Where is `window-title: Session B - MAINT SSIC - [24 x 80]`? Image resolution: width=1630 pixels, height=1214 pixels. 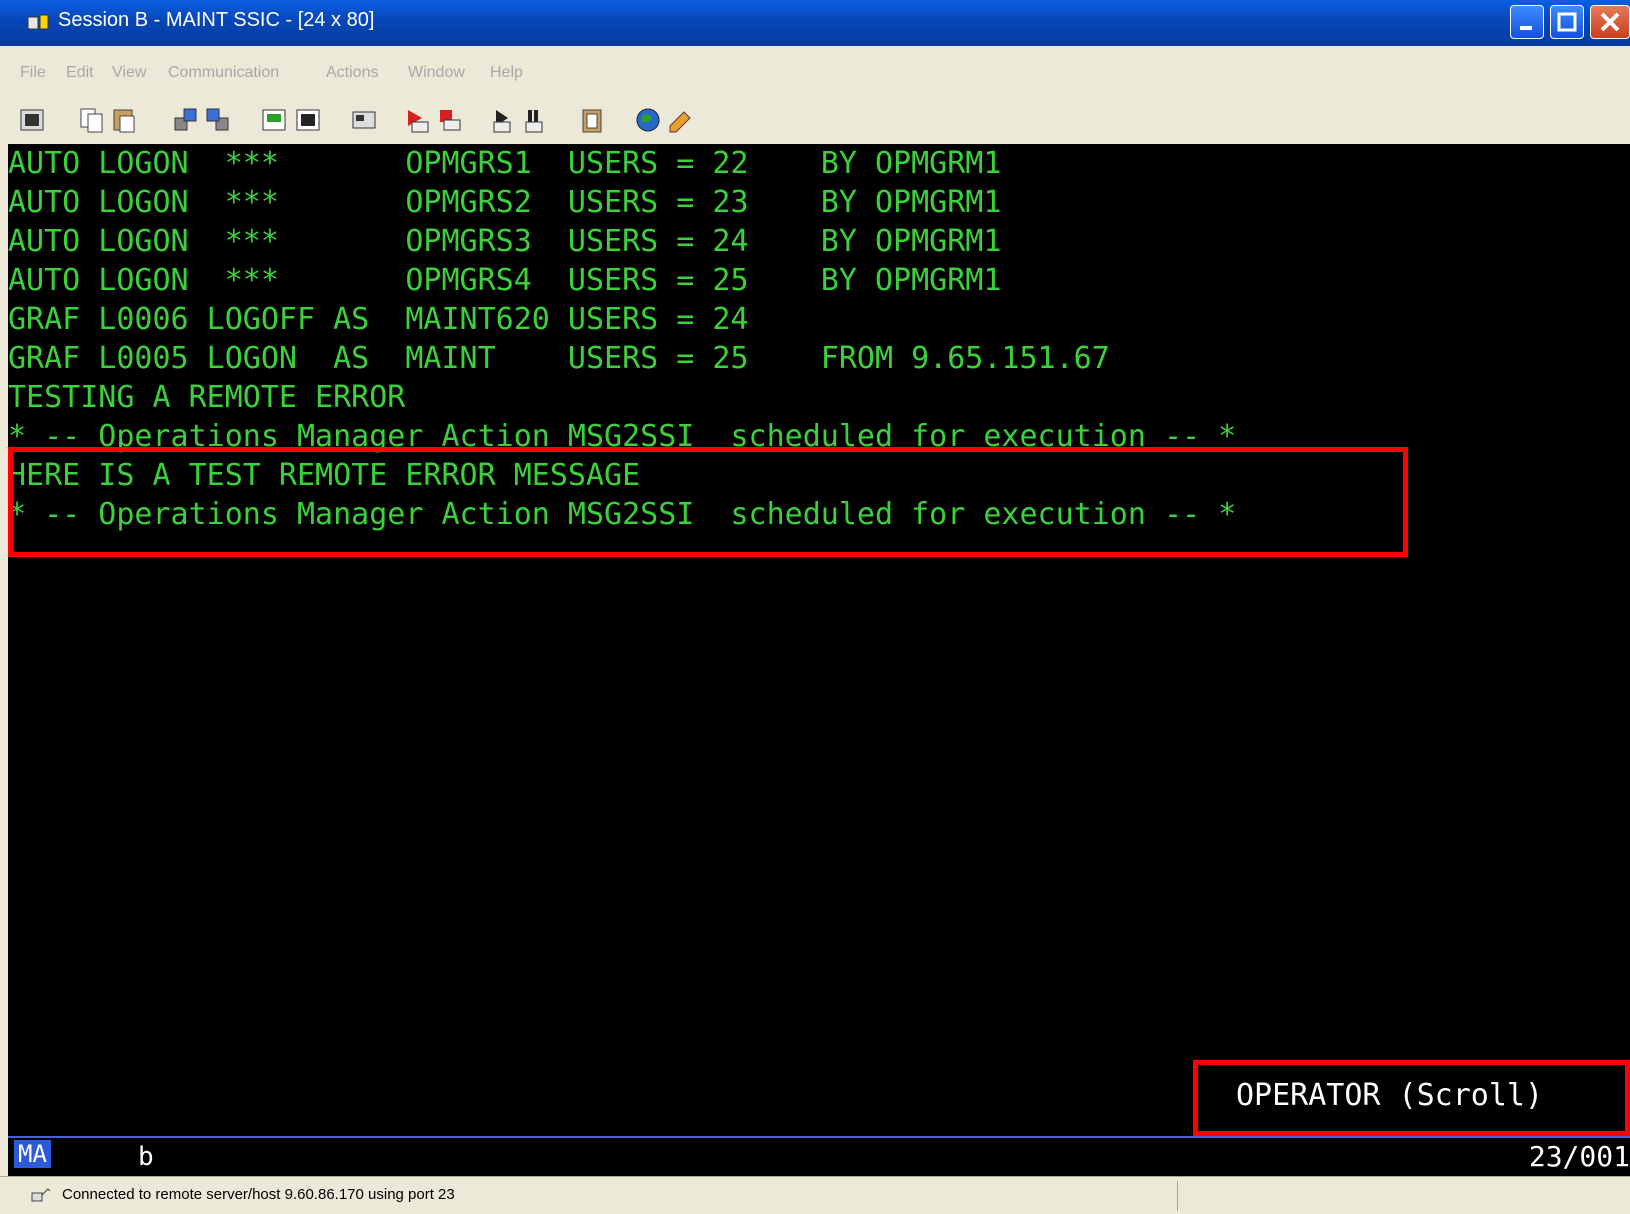 window-title: Session B - MAINT SSIC - [24 x 80] is located at coordinates (216, 20).